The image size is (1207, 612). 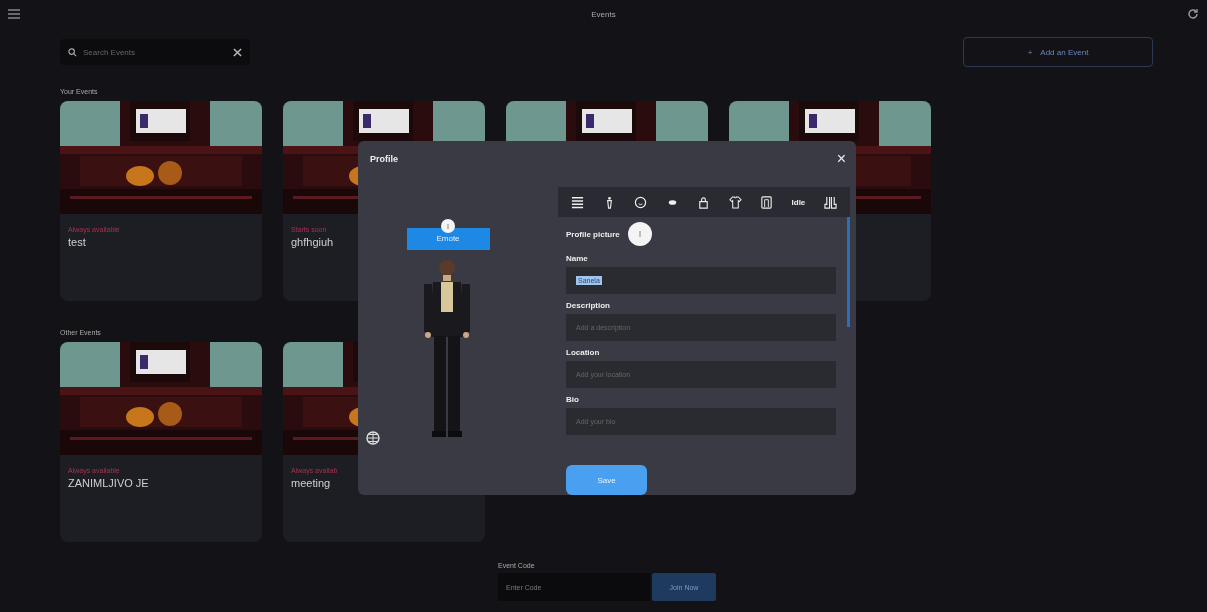 I want to click on field-label: Description, so click(x=588, y=305).